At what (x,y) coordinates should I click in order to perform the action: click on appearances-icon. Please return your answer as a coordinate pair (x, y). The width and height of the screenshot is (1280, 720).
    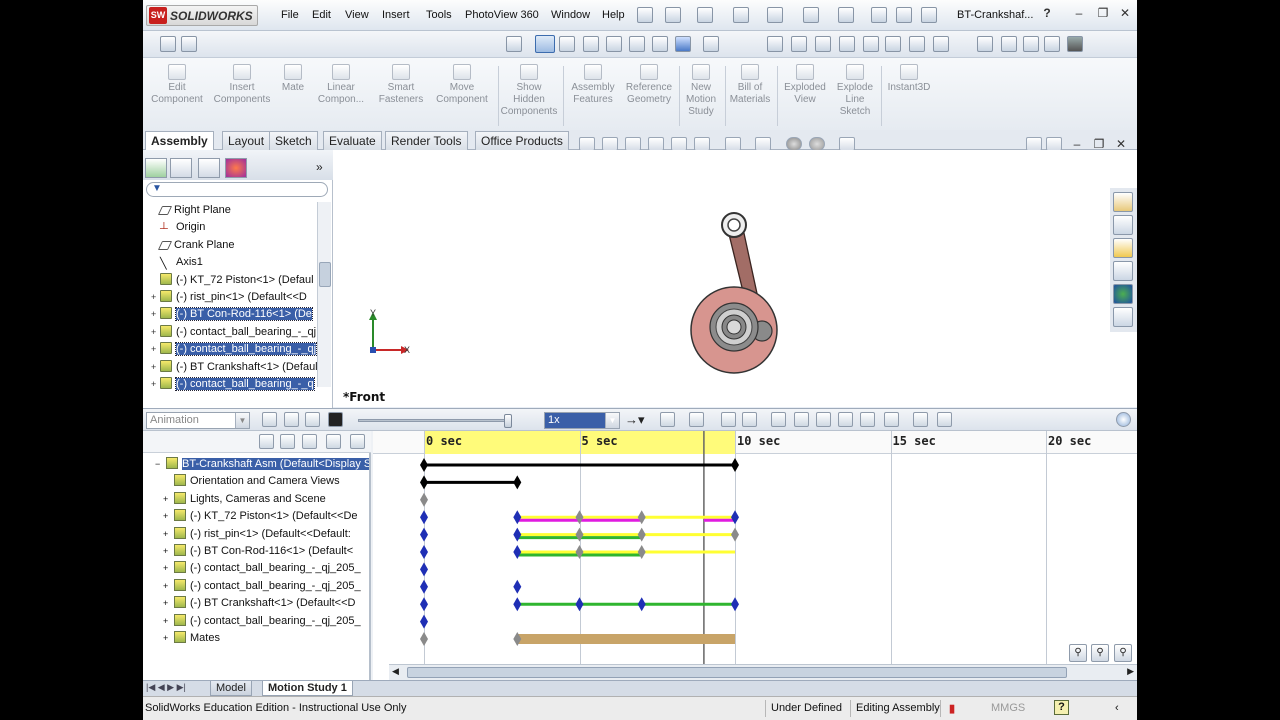
    Looking at the image, I should click on (1123, 294).